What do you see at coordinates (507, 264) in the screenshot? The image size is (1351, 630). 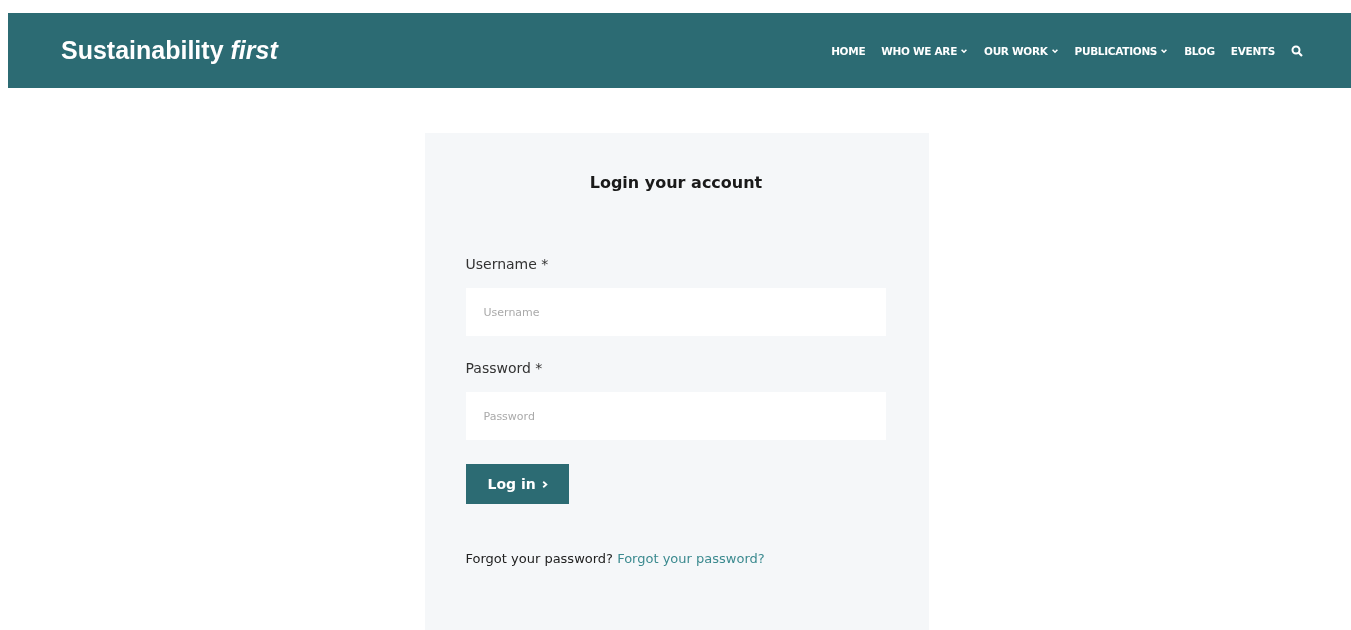 I see `field-label: Username *` at bounding box center [507, 264].